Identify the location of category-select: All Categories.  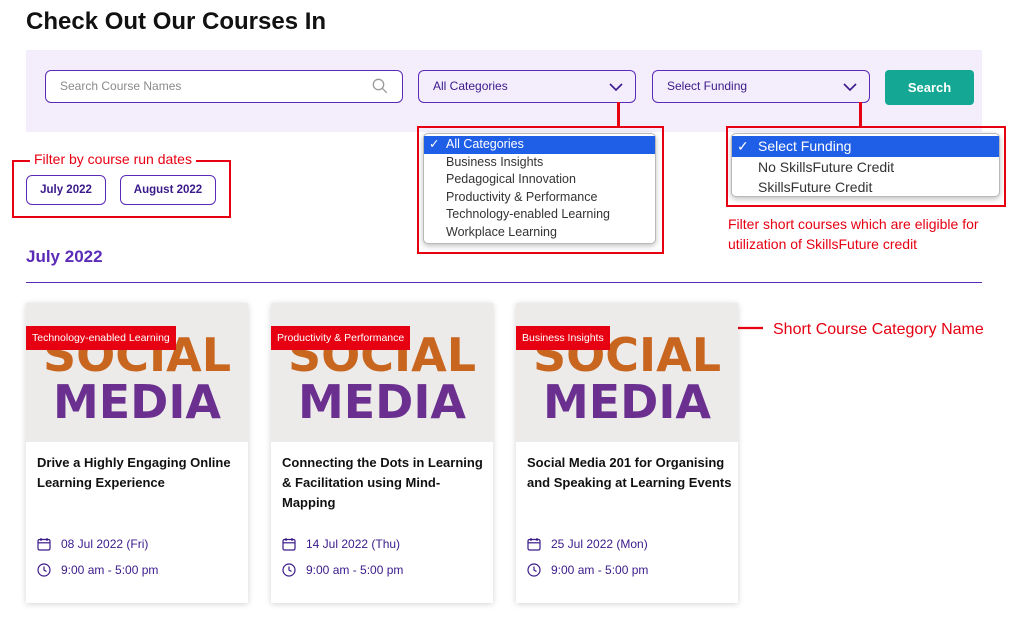
(527, 86).